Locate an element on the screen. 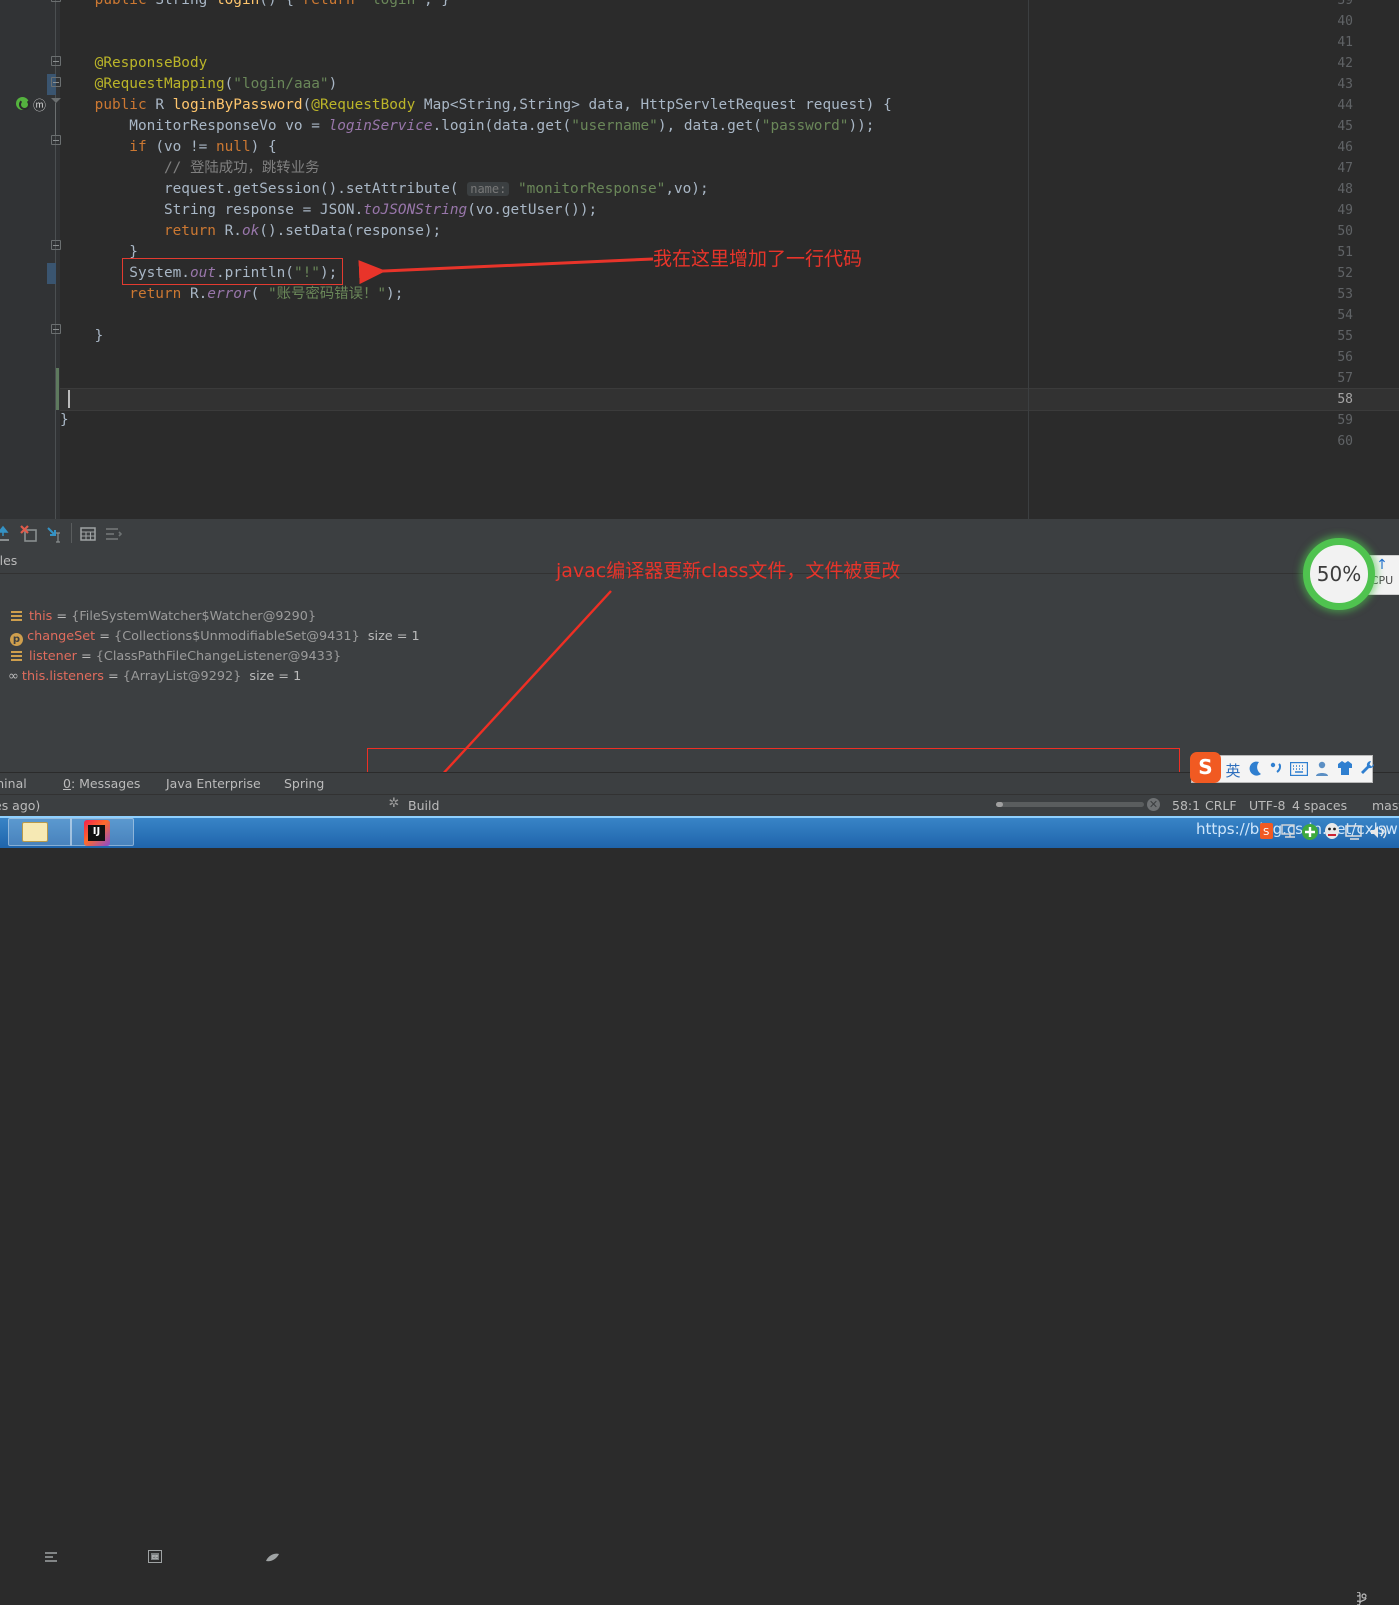  comma-icon is located at coordinates (1276, 769).